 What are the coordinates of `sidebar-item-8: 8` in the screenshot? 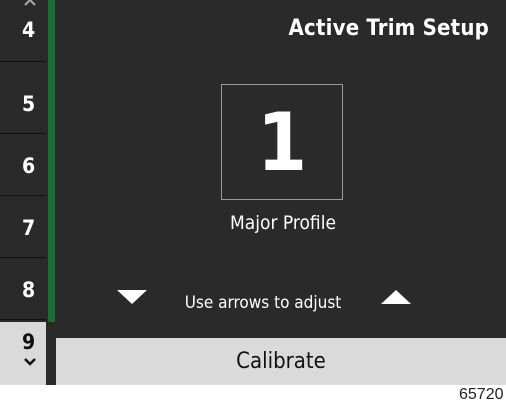 It's located at (23, 289).